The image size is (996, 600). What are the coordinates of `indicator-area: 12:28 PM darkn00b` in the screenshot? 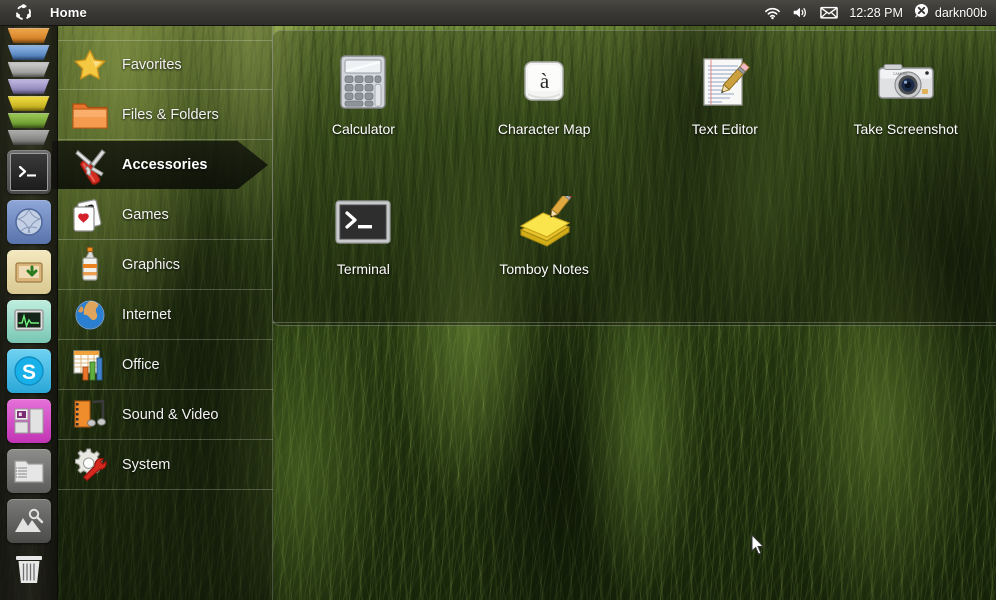 It's located at (880, 13).